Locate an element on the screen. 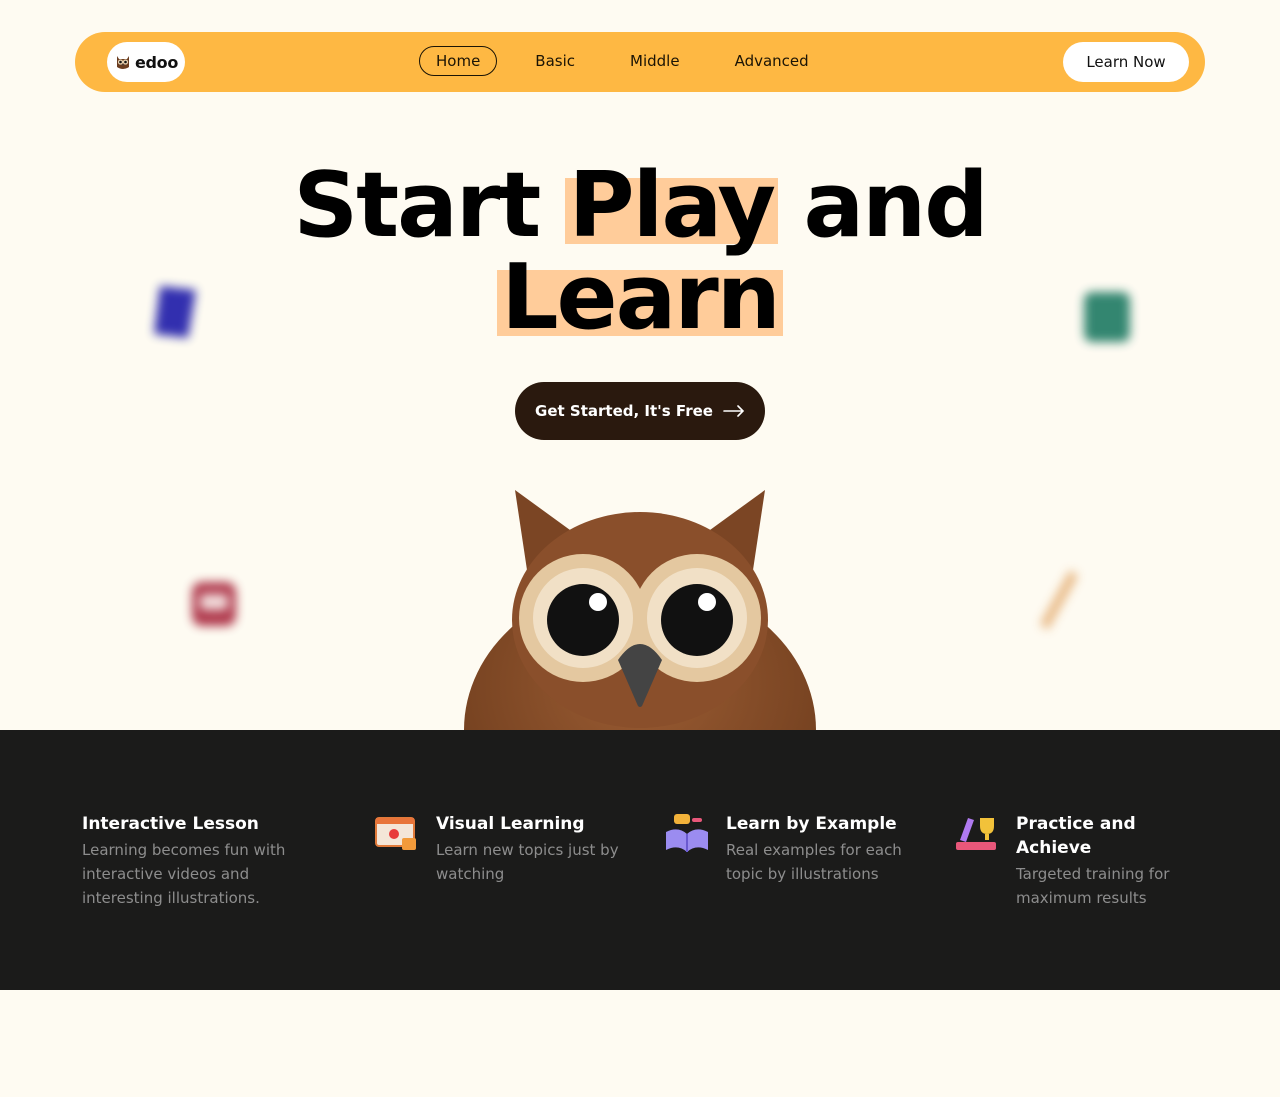 The width and height of the screenshot is (1280, 1097). get-started-label: Get Started, It's Free is located at coordinates (624, 411).